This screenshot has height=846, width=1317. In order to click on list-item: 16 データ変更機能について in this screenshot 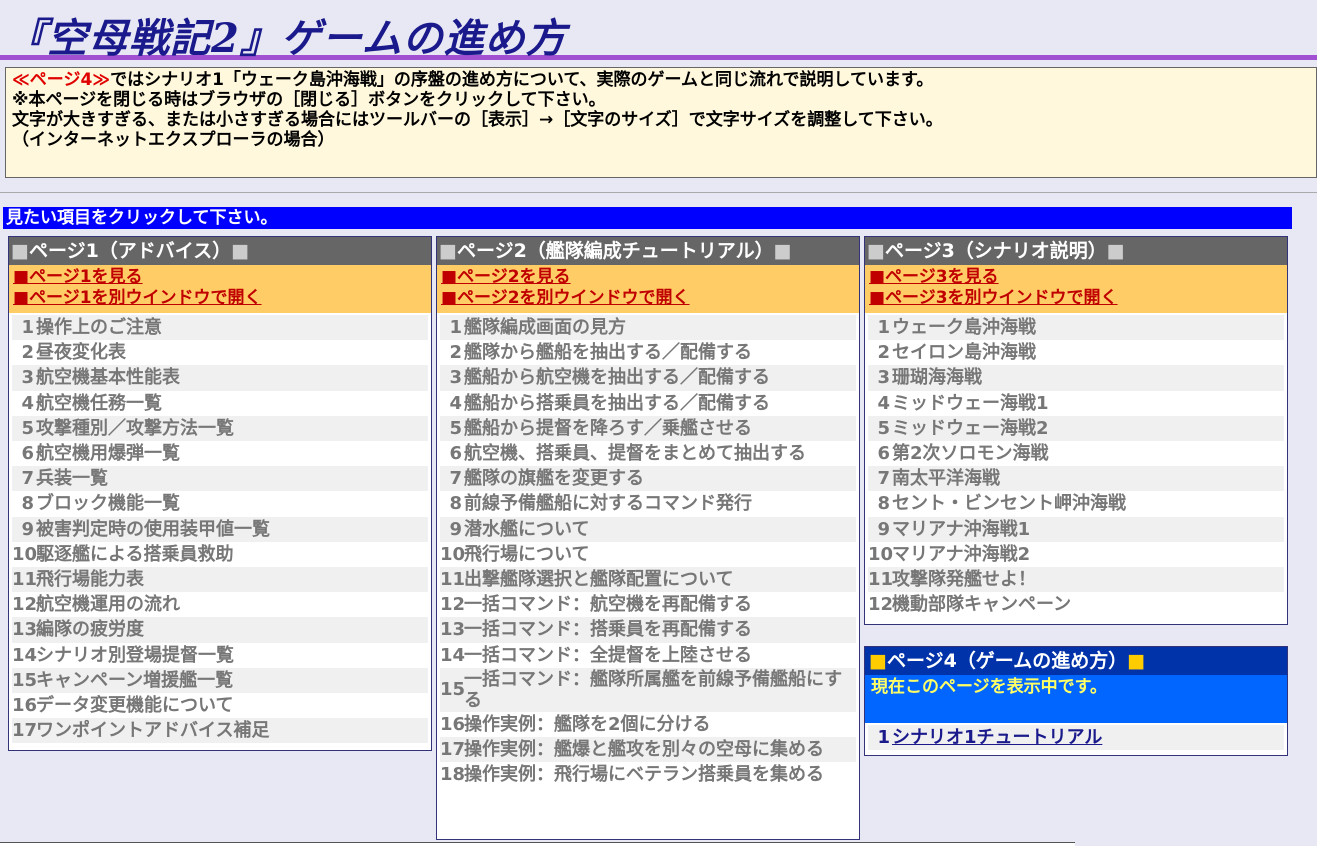, I will do `click(220, 705)`.